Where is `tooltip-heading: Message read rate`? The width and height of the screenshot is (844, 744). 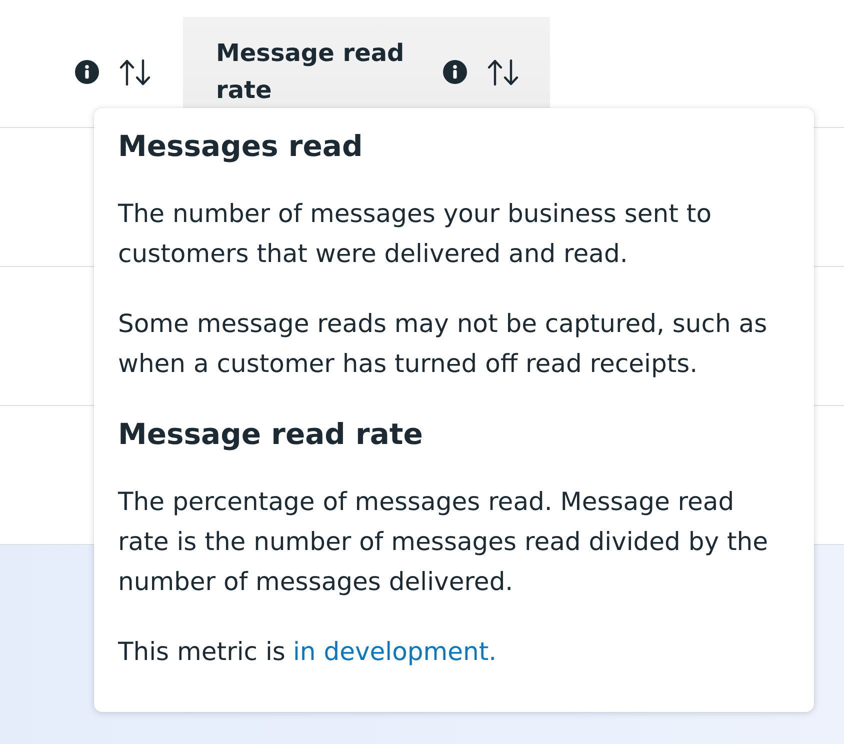
tooltip-heading: Message read rate is located at coordinates (271, 434).